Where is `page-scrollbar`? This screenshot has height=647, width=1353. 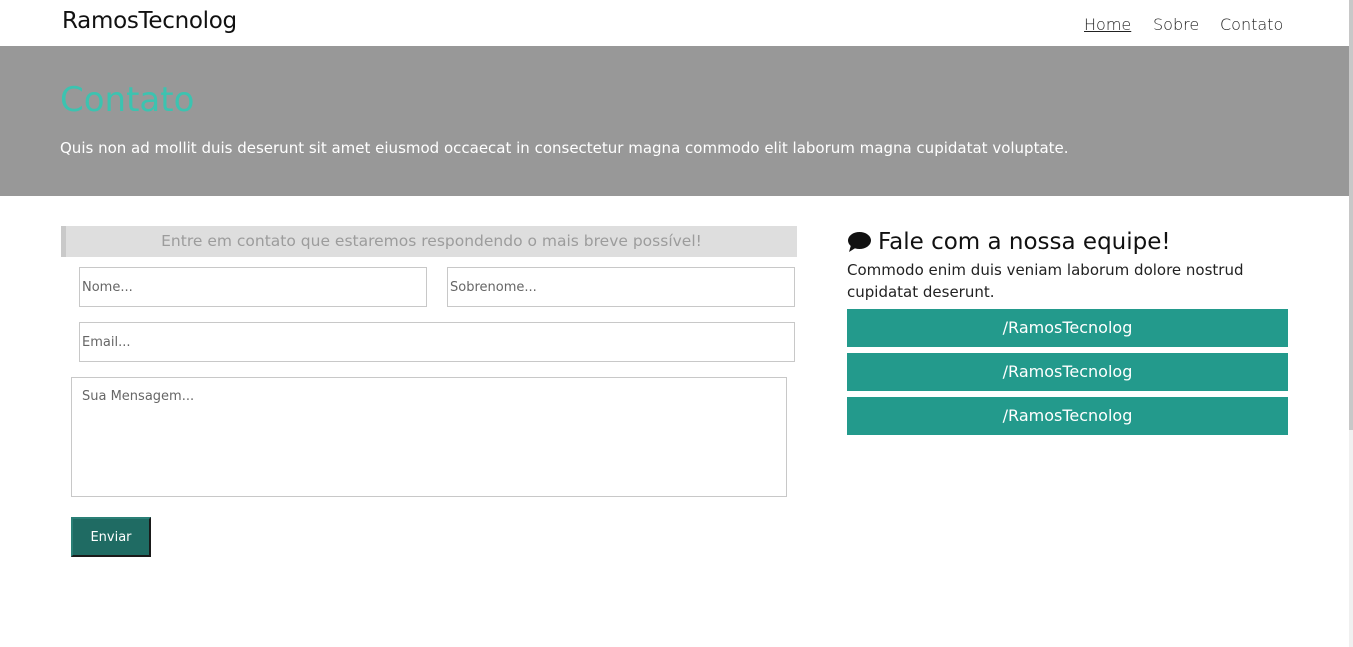
page-scrollbar is located at coordinates (1351, 323).